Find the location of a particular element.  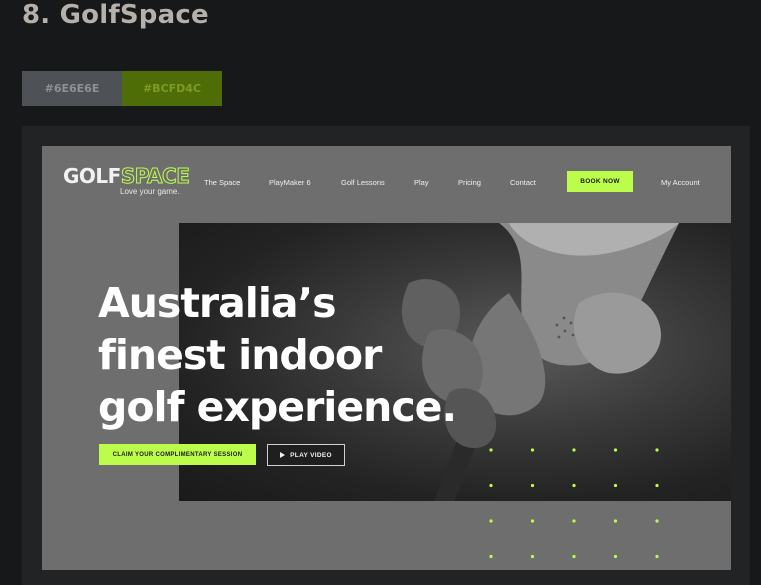

nav-play: Play is located at coordinates (421, 182).